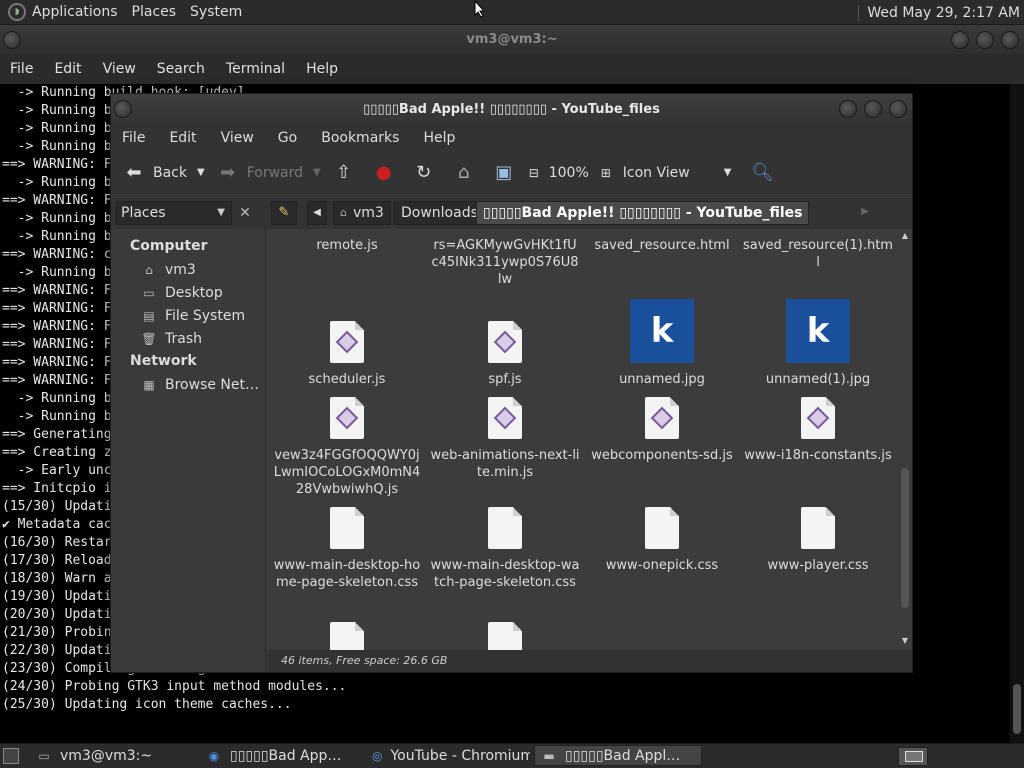  I want to click on file-item: www-onepick.css, so click(662, 529).